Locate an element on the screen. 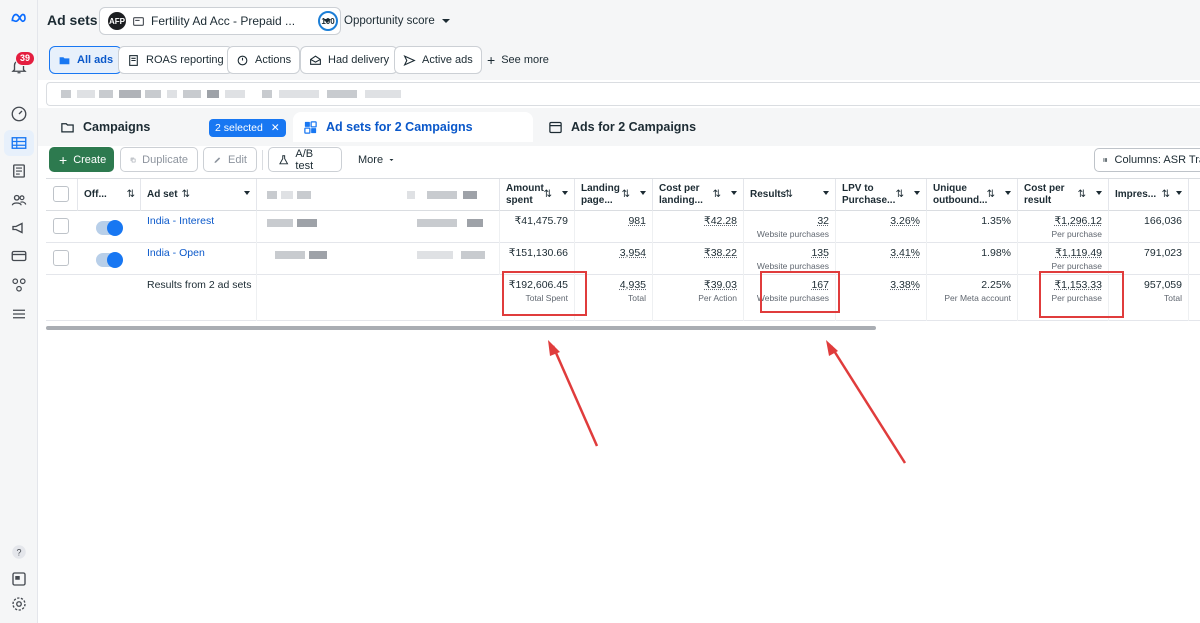 This screenshot has height=623, width=1200. annotation-arrows is located at coordinates (727, 402).